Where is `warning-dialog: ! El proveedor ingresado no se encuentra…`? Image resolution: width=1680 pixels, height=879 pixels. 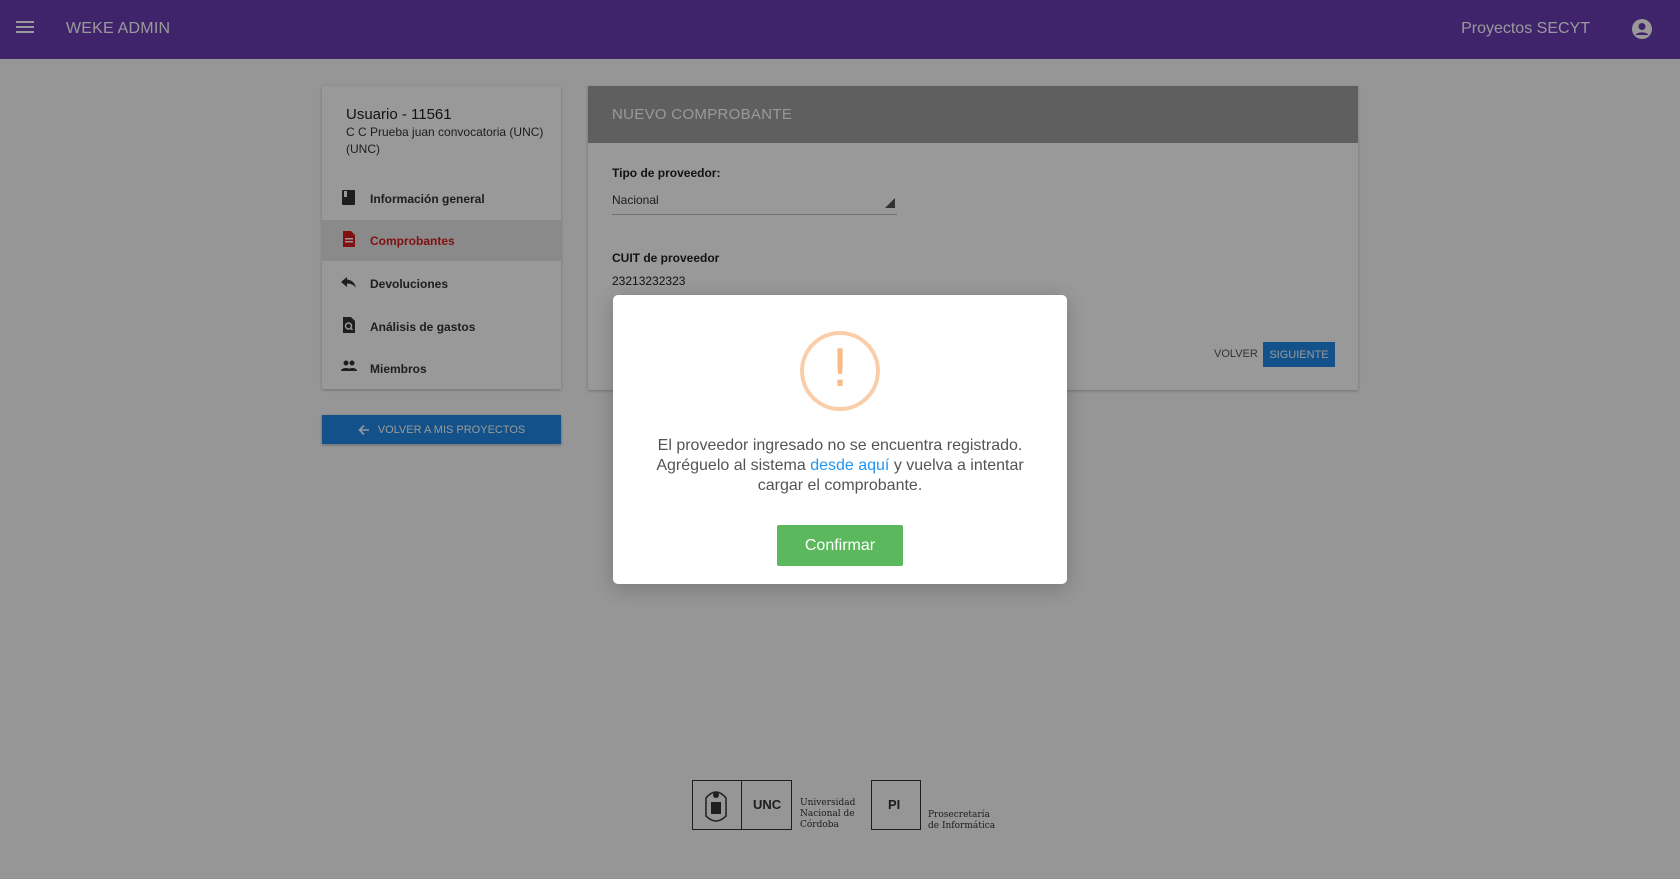 warning-dialog: ! El proveedor ingresado no se encuentra… is located at coordinates (840, 439).